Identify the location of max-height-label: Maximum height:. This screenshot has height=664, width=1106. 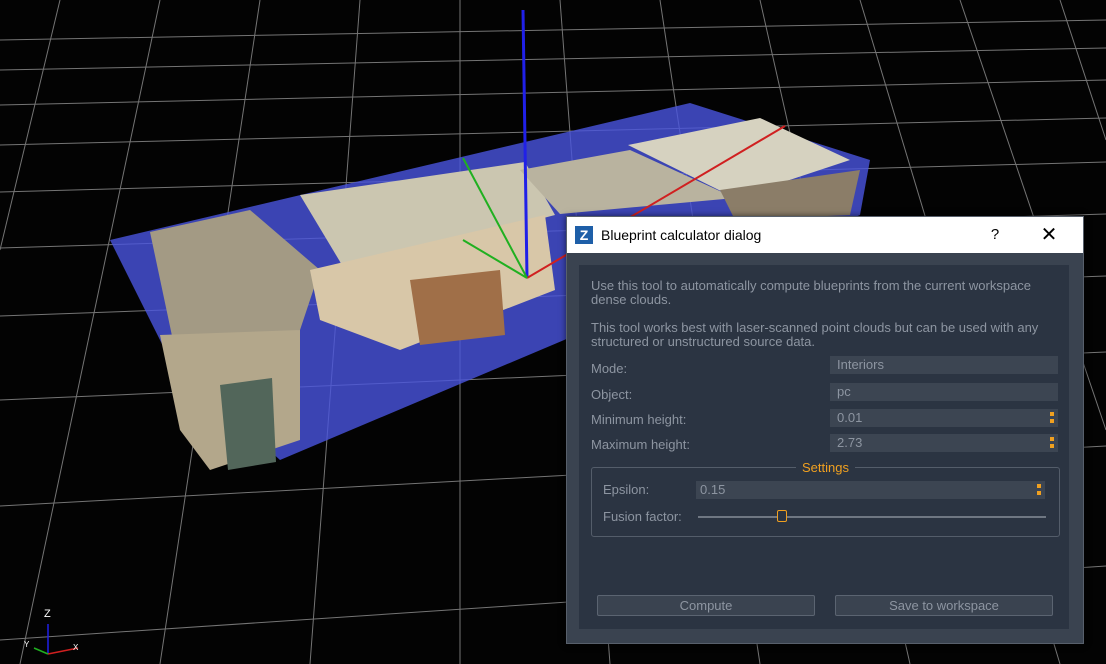
(640, 444).